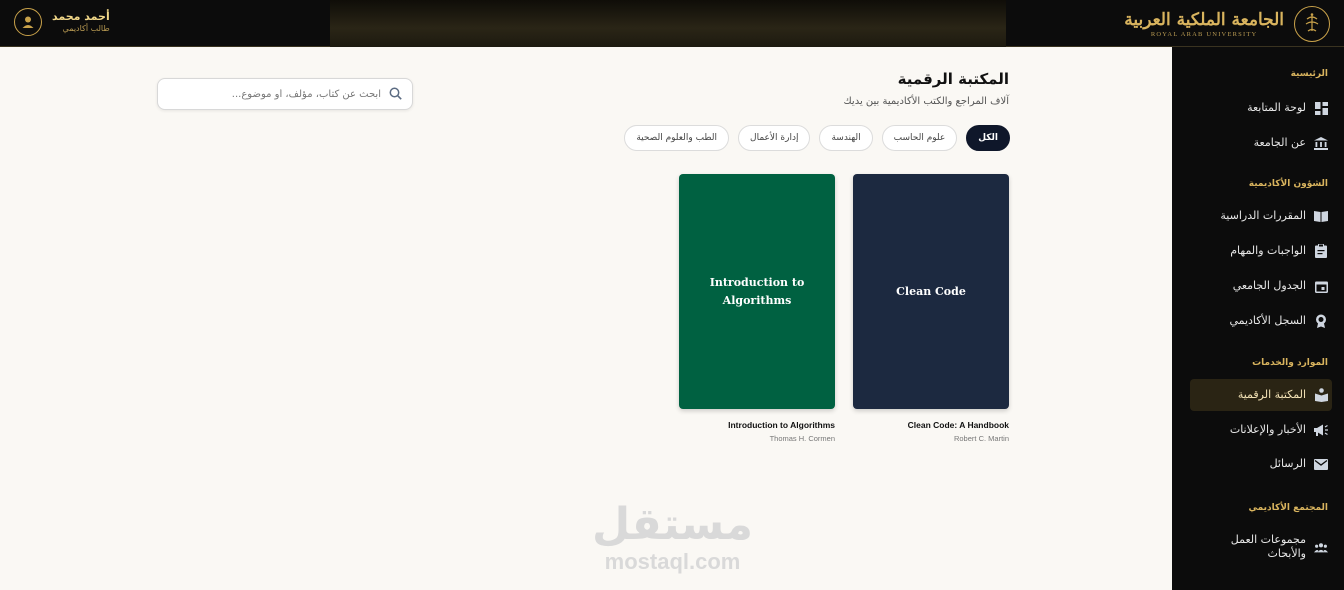 This screenshot has height=590, width=1344. I want to click on sidebar-item-research-groups: مجموعات العمل والأبحاث, so click(1261, 547).